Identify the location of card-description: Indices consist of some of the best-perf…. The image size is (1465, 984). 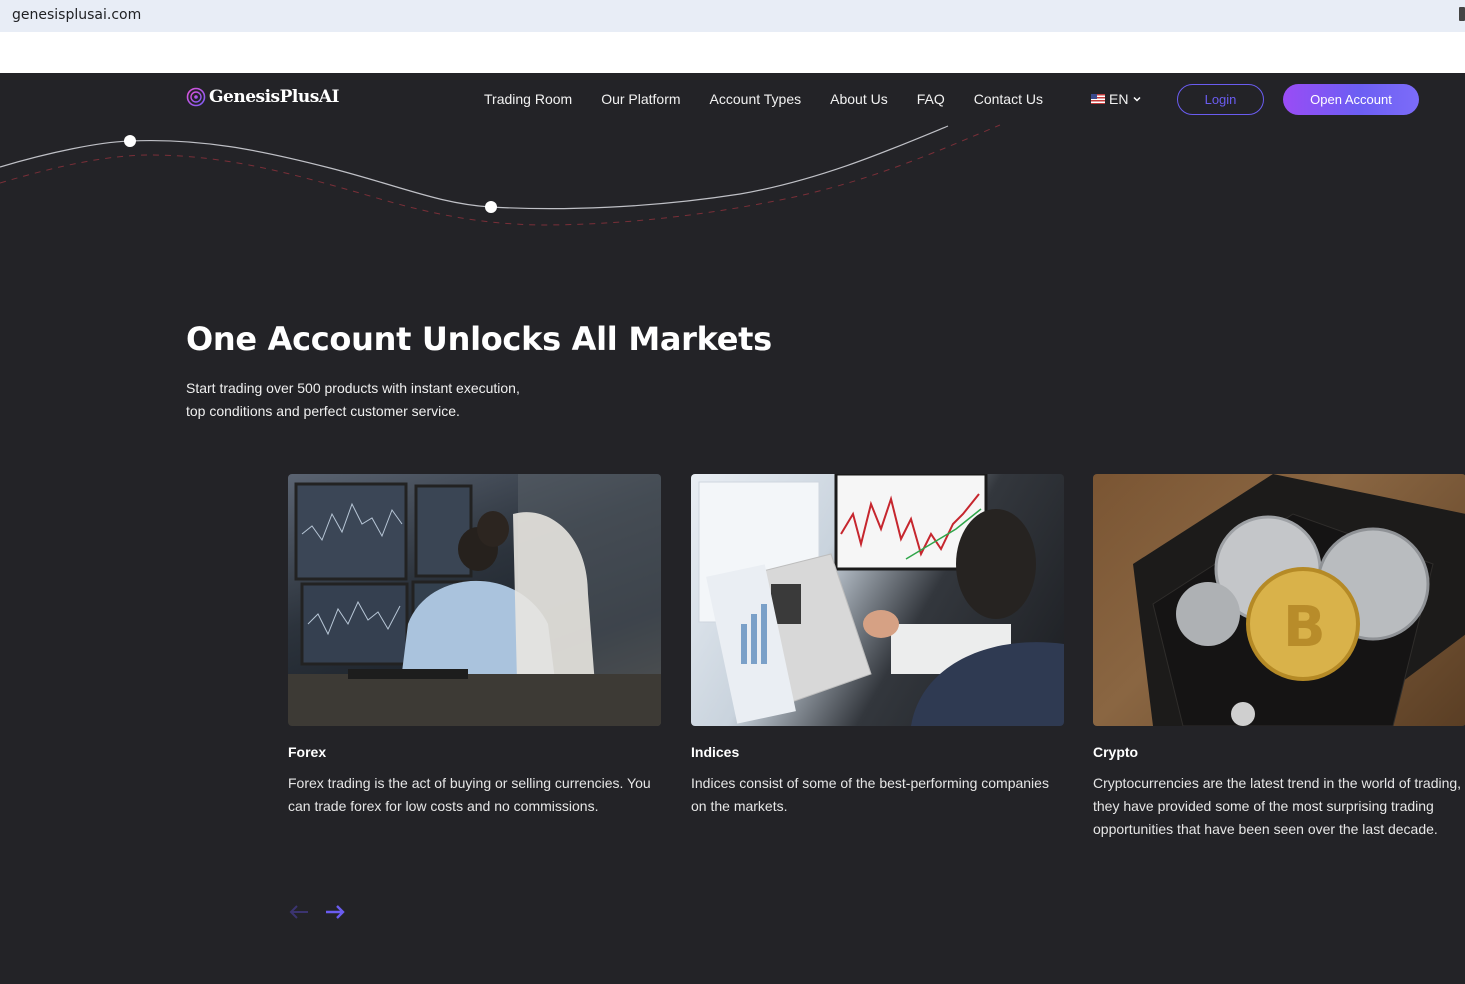
(870, 794).